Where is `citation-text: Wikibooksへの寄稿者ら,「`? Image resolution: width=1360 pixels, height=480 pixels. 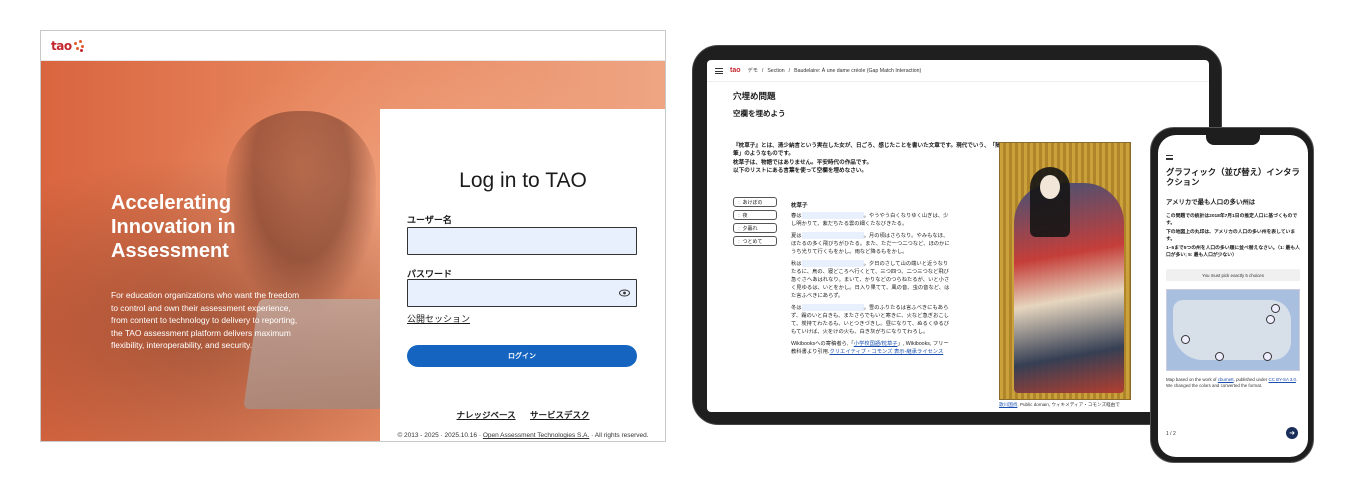
citation-text: Wikibooksへの寄稿者ら,「 is located at coordinates (822, 344).